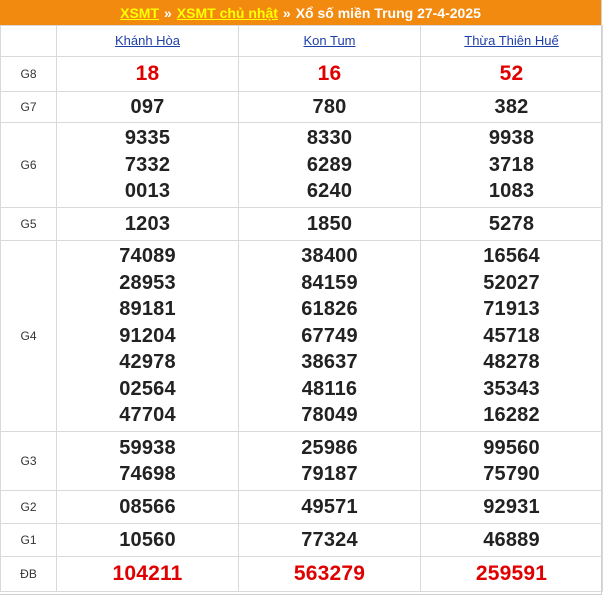 The width and height of the screenshot is (603, 596). Describe the element at coordinates (511, 282) in the screenshot. I see `prize-number: 52027` at that location.